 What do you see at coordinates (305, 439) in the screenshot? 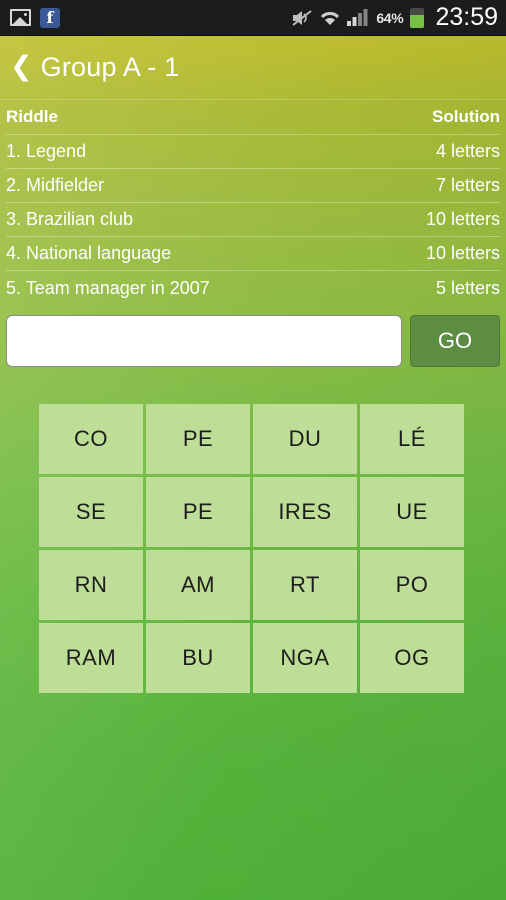
I see `syllable-tile: DU` at bounding box center [305, 439].